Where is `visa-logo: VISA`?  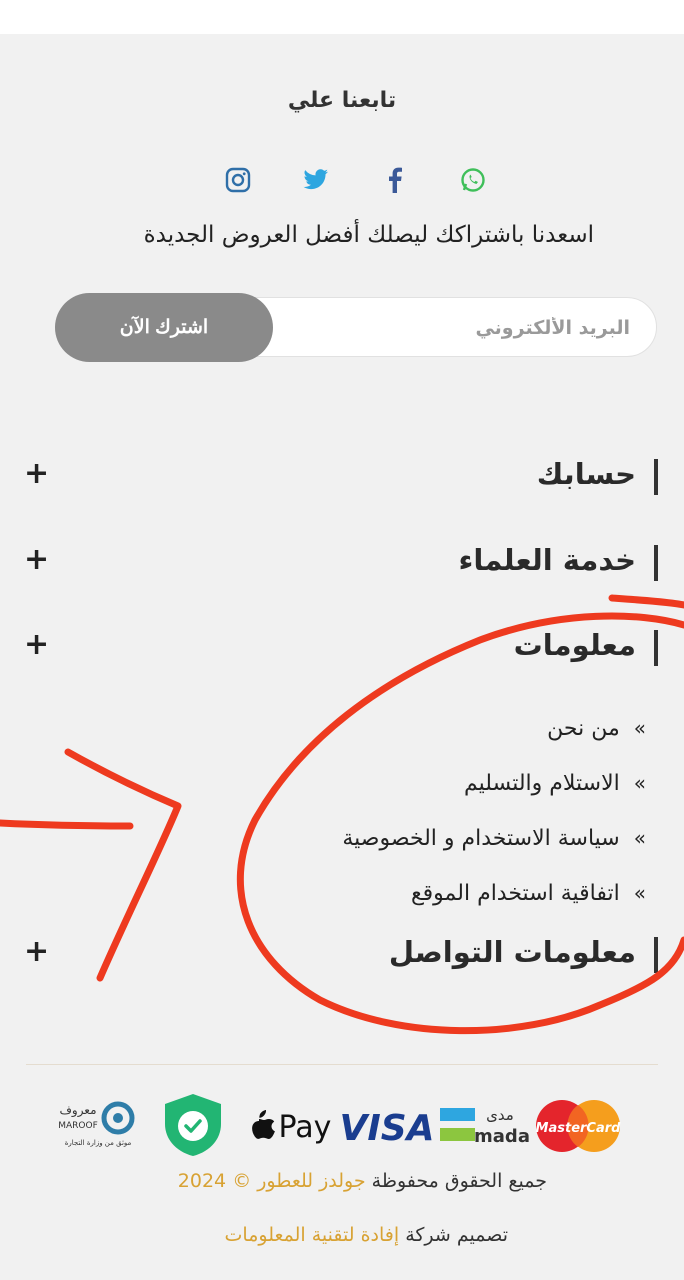 visa-logo: VISA is located at coordinates (386, 1128).